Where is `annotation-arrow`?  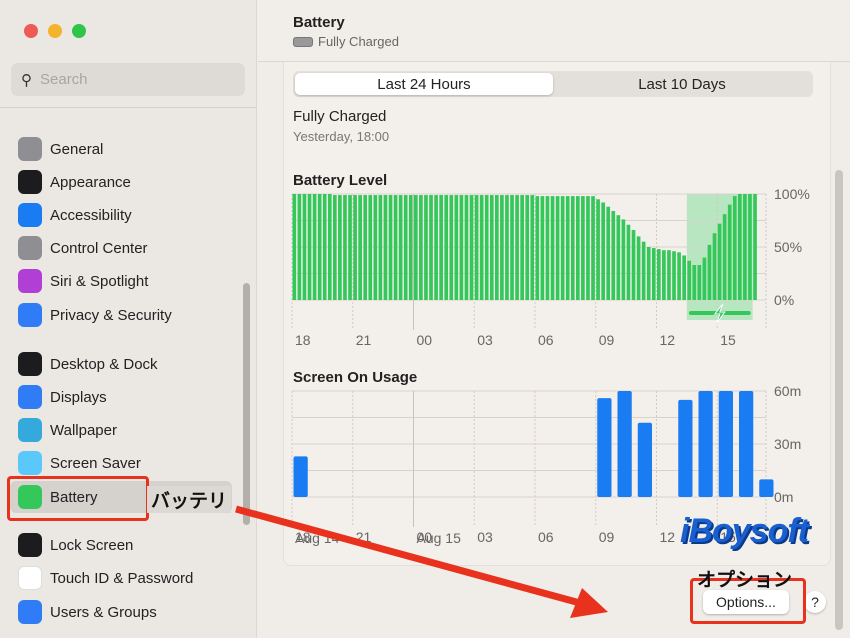
annotation-arrow is located at coordinates (421, 561).